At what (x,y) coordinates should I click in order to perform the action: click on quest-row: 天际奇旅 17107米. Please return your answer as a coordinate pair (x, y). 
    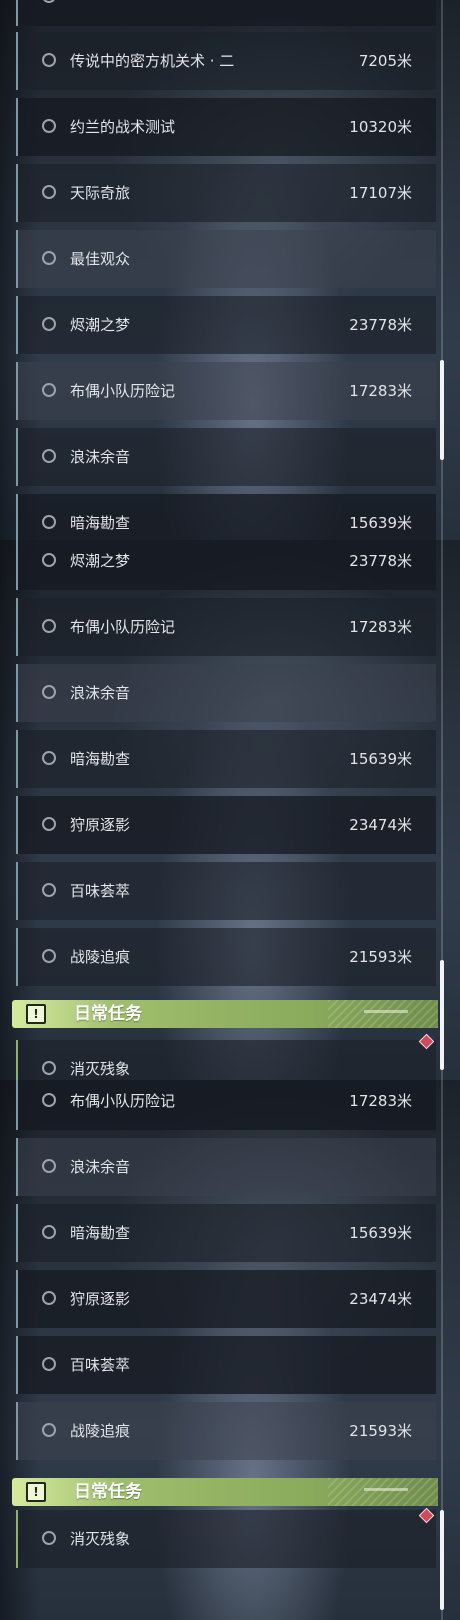
    Looking at the image, I should click on (226, 193).